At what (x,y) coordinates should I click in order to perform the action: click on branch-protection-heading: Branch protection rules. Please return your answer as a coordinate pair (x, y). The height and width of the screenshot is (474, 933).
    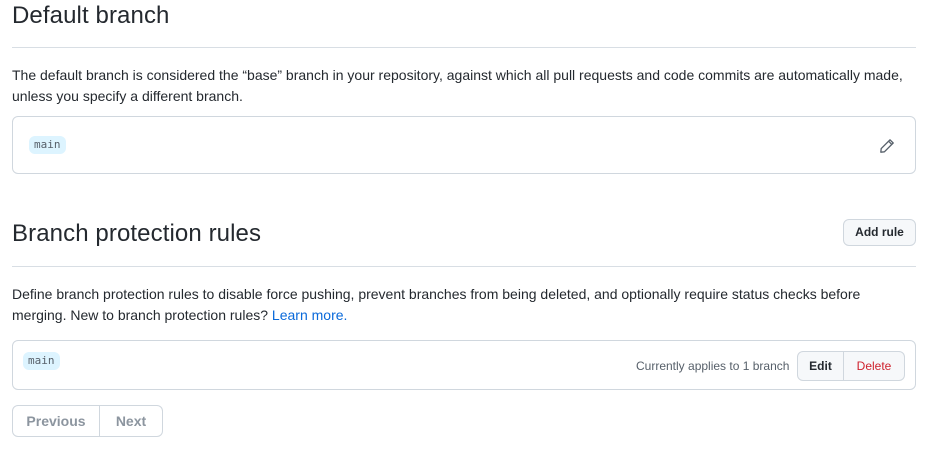
    Looking at the image, I should click on (137, 233).